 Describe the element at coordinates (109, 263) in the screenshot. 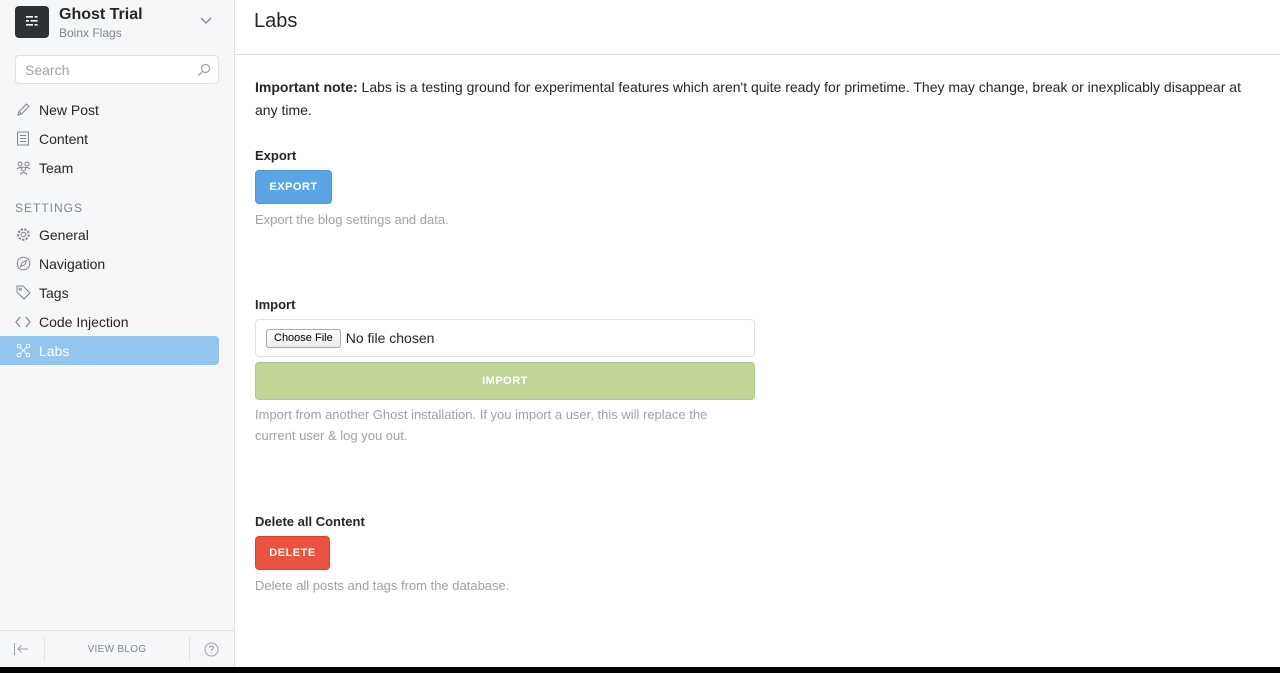

I see `sidebar-item-navigation: Navigation` at that location.